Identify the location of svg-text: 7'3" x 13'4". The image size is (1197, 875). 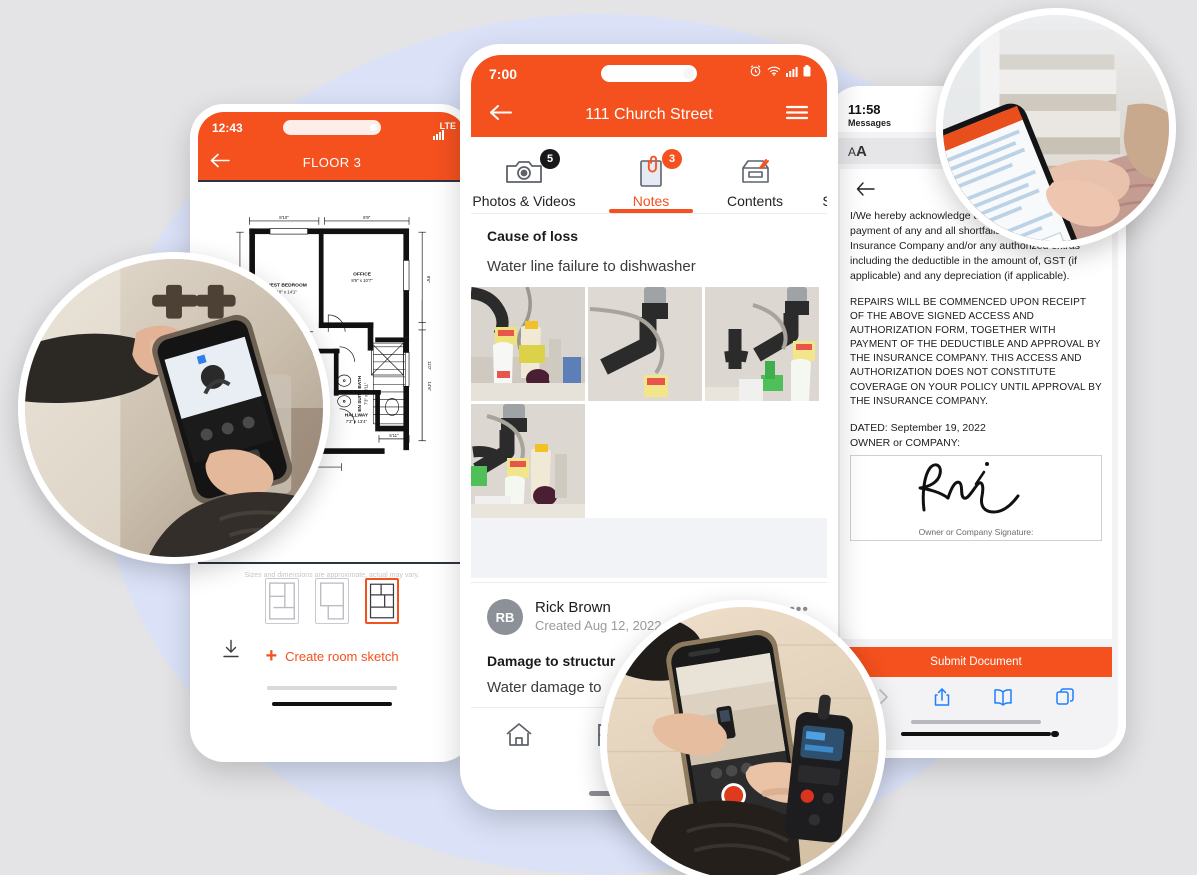
(357, 421).